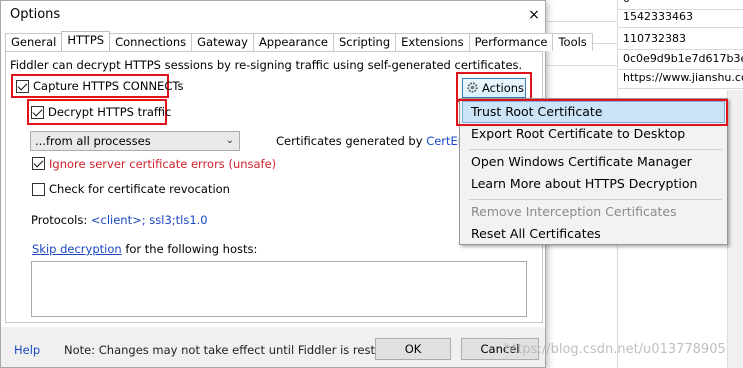  I want to click on protocols-link: <client>; ssl3;tls1.0, so click(149, 220).